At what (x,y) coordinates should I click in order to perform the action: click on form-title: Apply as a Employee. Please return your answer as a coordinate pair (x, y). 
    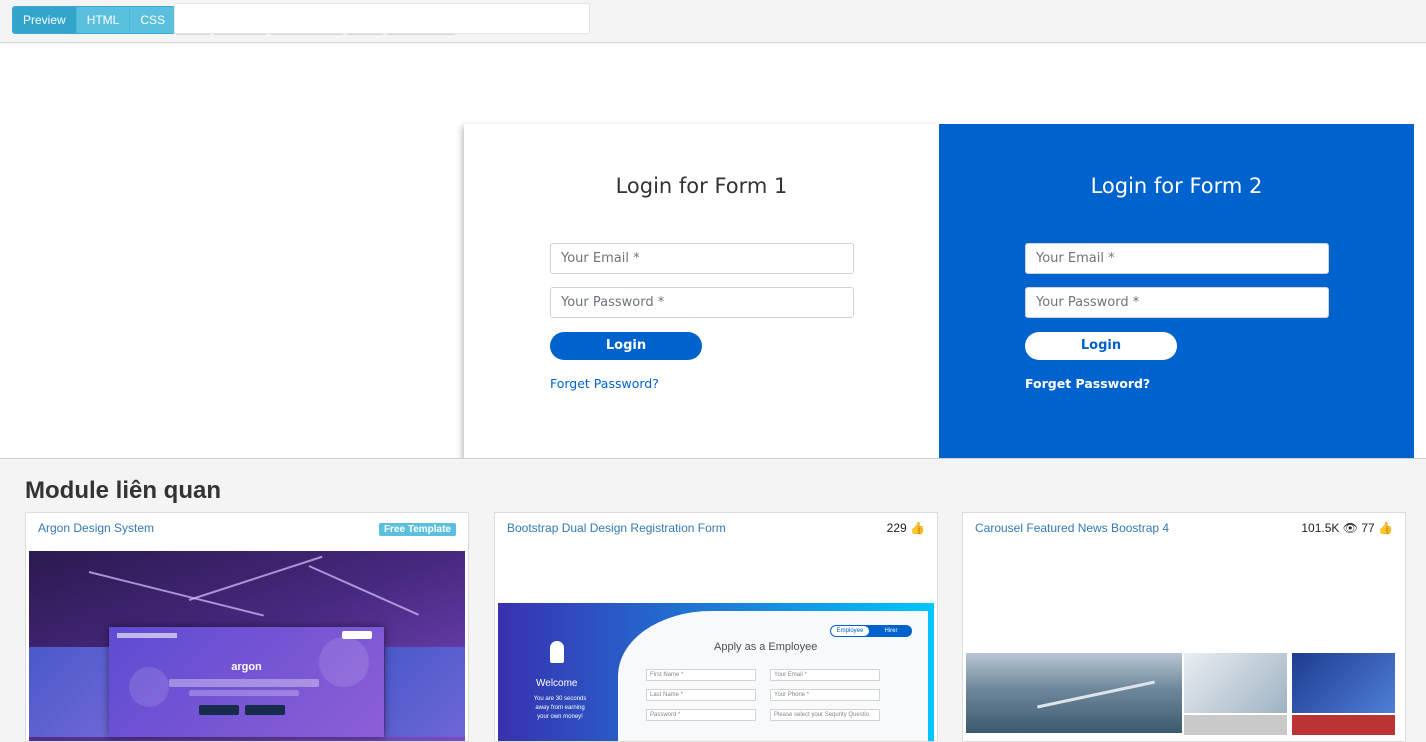
    Looking at the image, I should click on (766, 647).